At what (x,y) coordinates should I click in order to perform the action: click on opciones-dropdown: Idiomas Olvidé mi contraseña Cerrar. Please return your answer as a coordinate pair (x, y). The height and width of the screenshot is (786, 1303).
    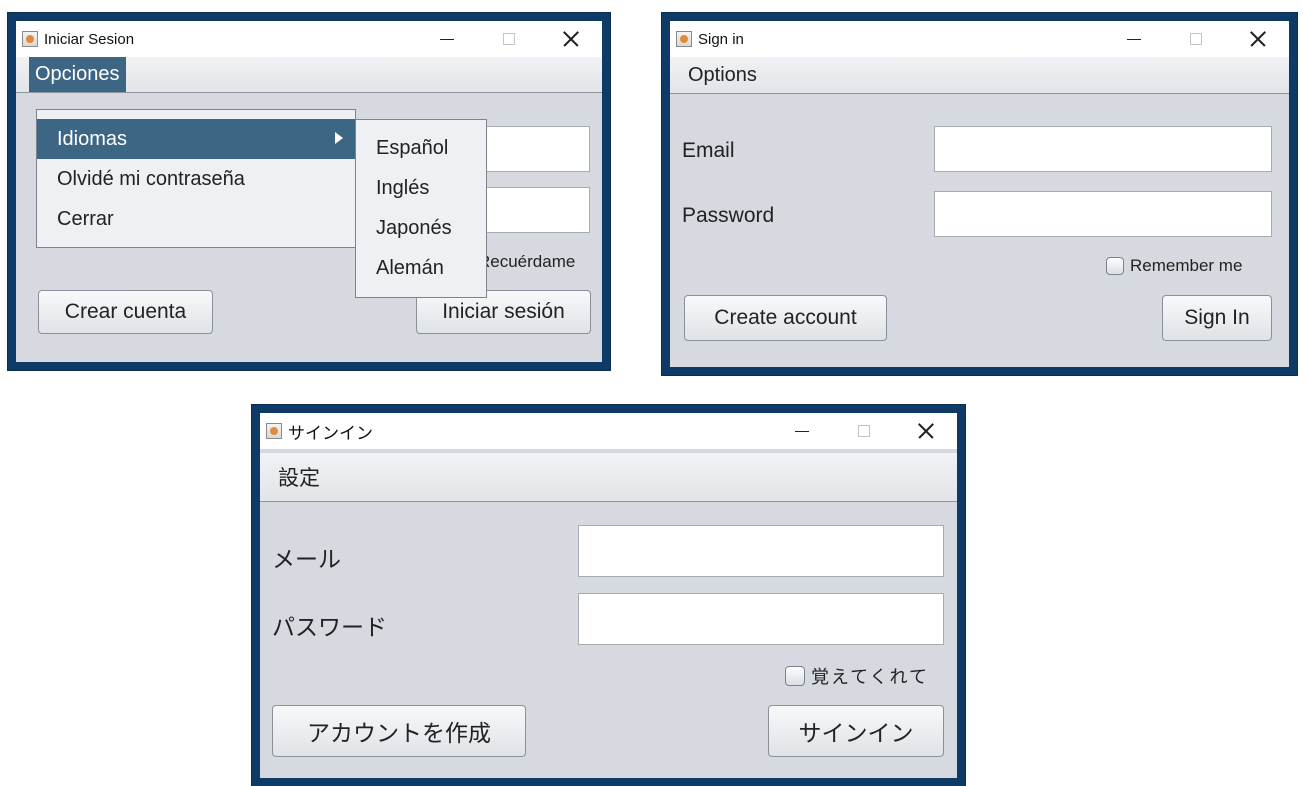
    Looking at the image, I should click on (196, 178).